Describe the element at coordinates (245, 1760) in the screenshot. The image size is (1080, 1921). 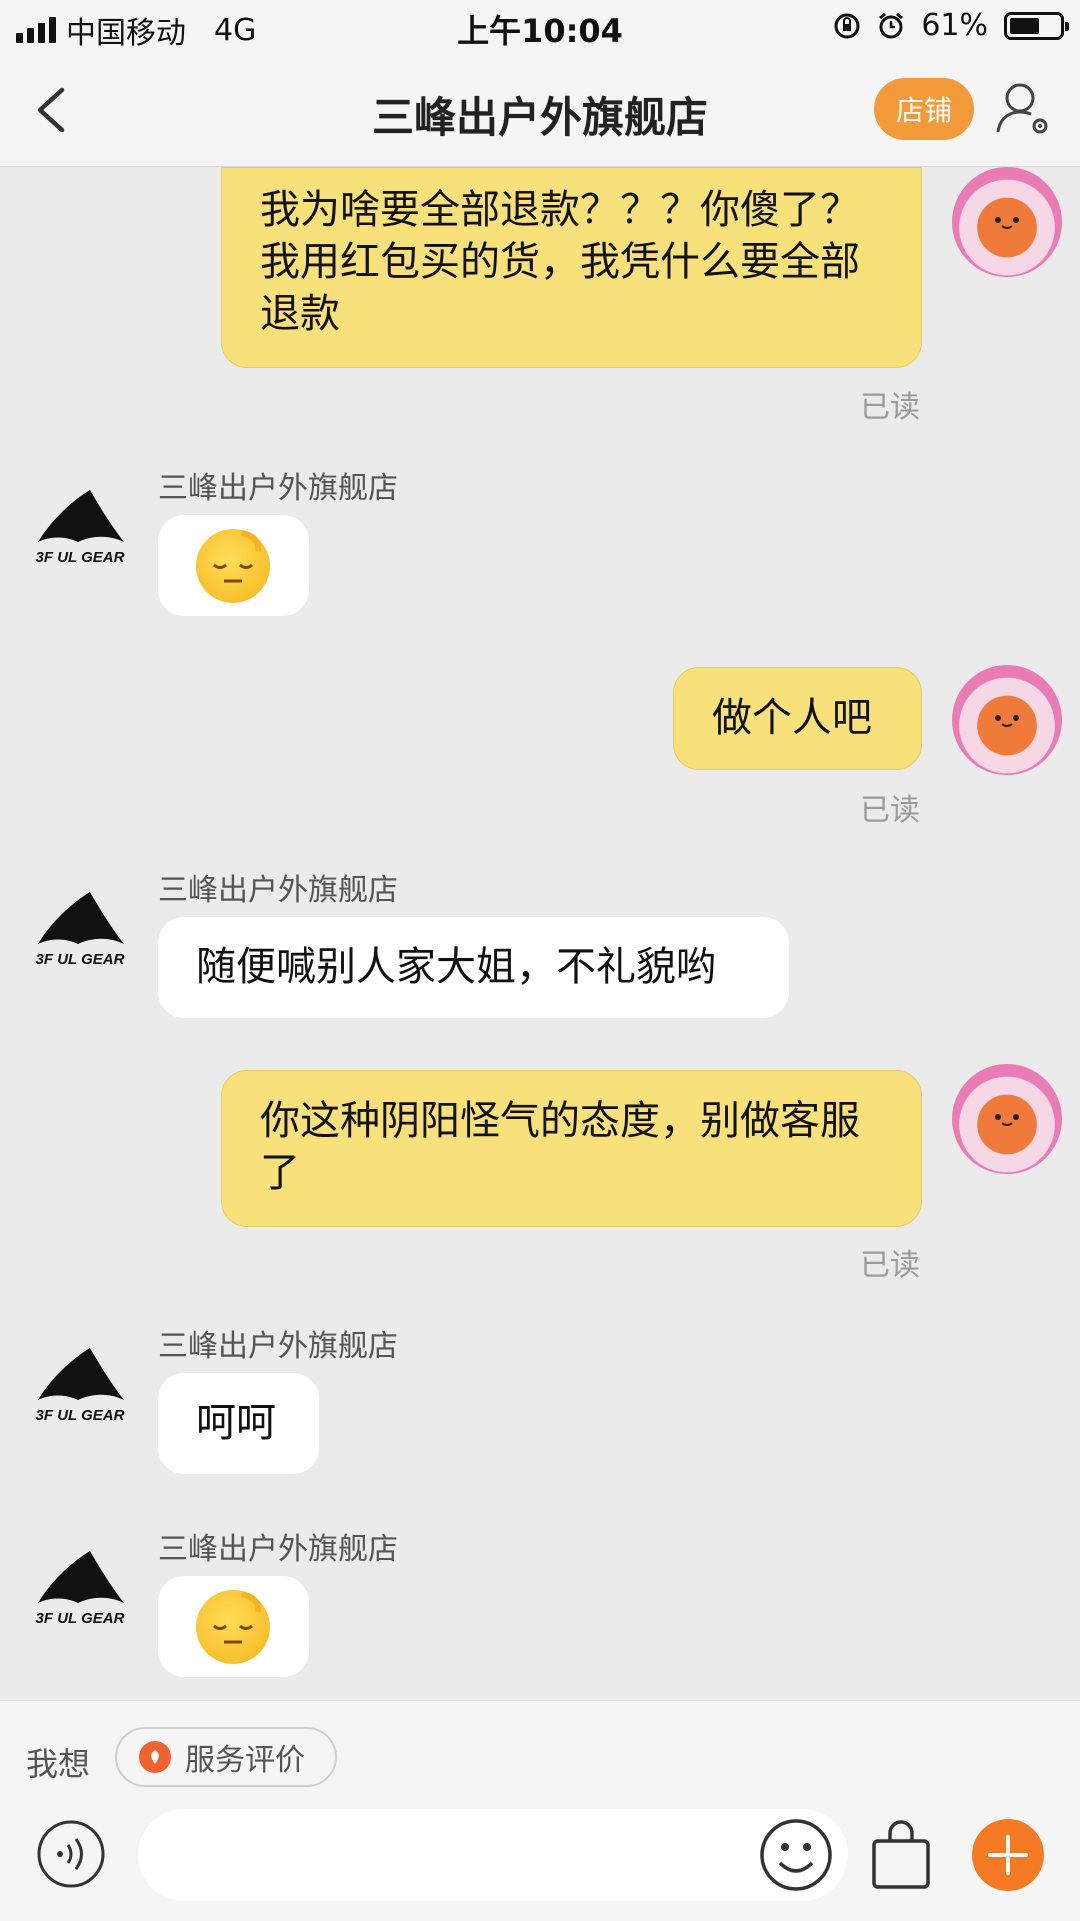
I see `review-chip-label: 服务评价` at that location.